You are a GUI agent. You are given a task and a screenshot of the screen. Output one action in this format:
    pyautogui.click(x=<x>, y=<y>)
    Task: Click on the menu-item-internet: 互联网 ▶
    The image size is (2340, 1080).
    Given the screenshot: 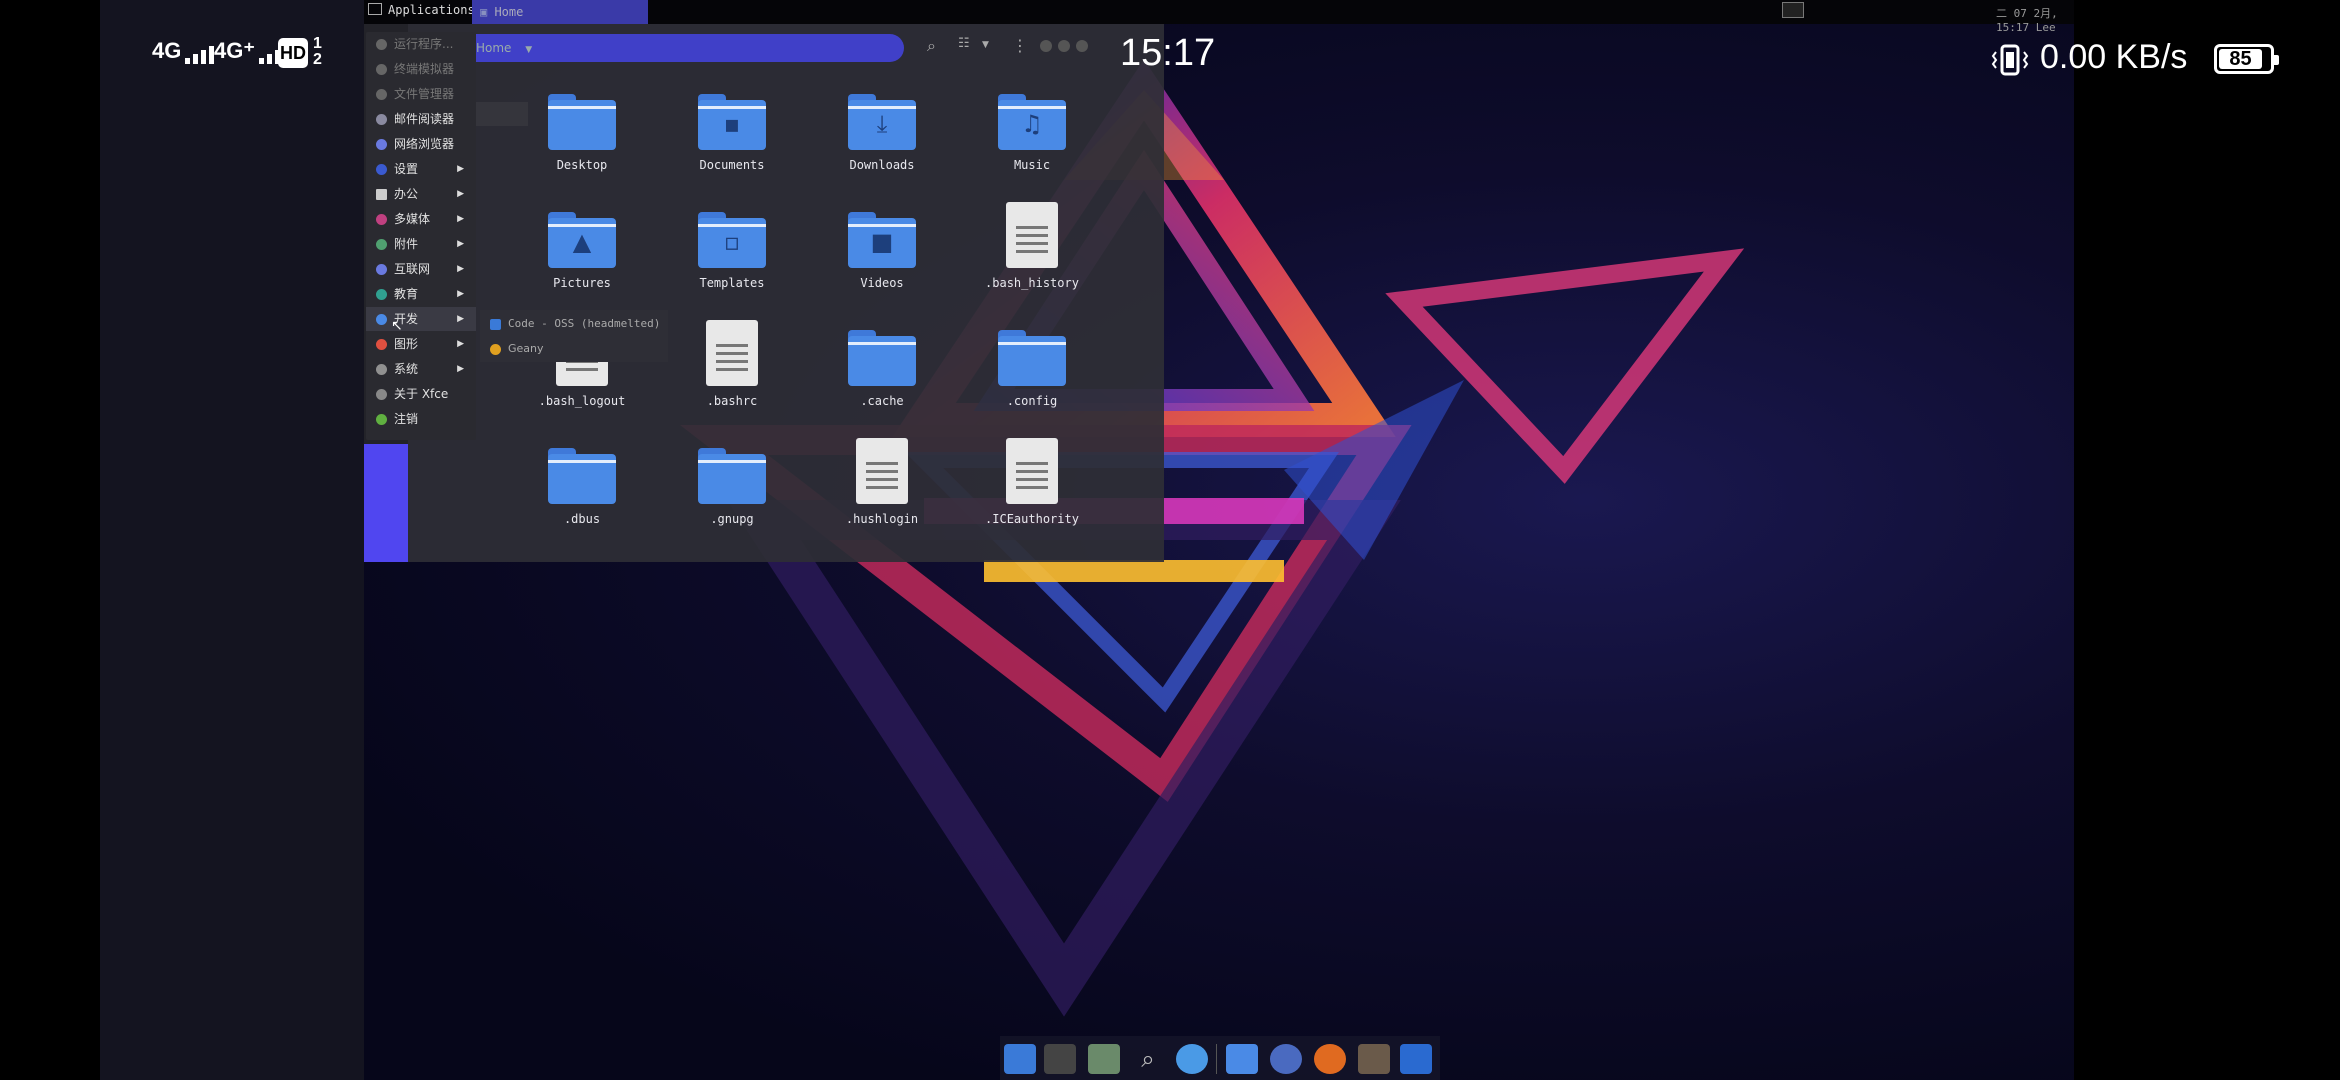 What is the action you would take?
    pyautogui.click(x=421, y=269)
    